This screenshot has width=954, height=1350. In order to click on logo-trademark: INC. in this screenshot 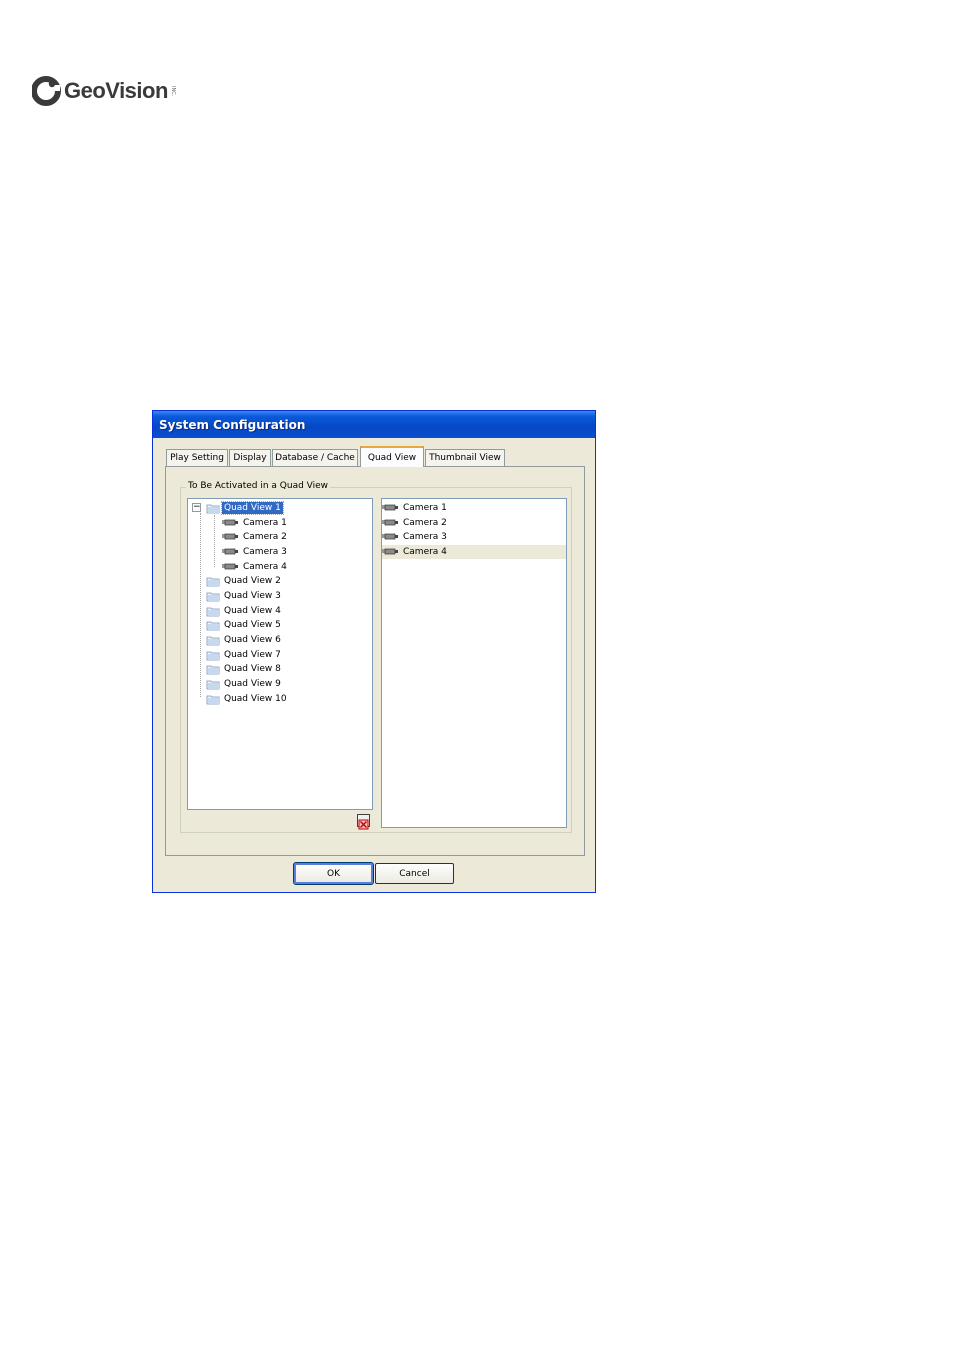, I will do `click(172, 91)`.